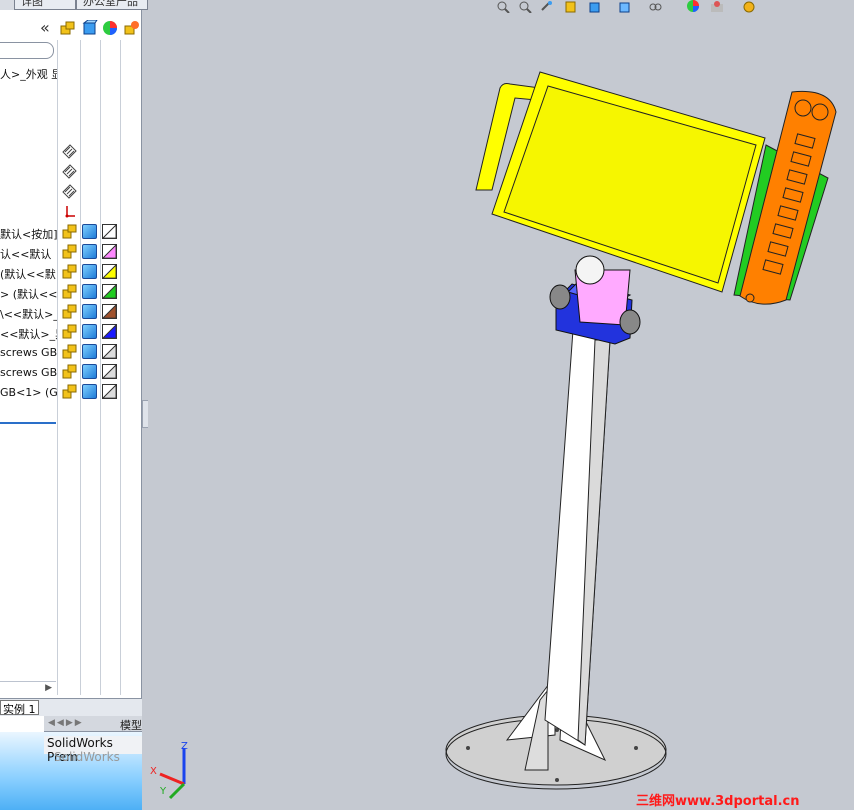 This screenshot has width=854, height=810. Describe the element at coordinates (32, 4) in the screenshot. I see `tab-detail-label: 详图` at that location.